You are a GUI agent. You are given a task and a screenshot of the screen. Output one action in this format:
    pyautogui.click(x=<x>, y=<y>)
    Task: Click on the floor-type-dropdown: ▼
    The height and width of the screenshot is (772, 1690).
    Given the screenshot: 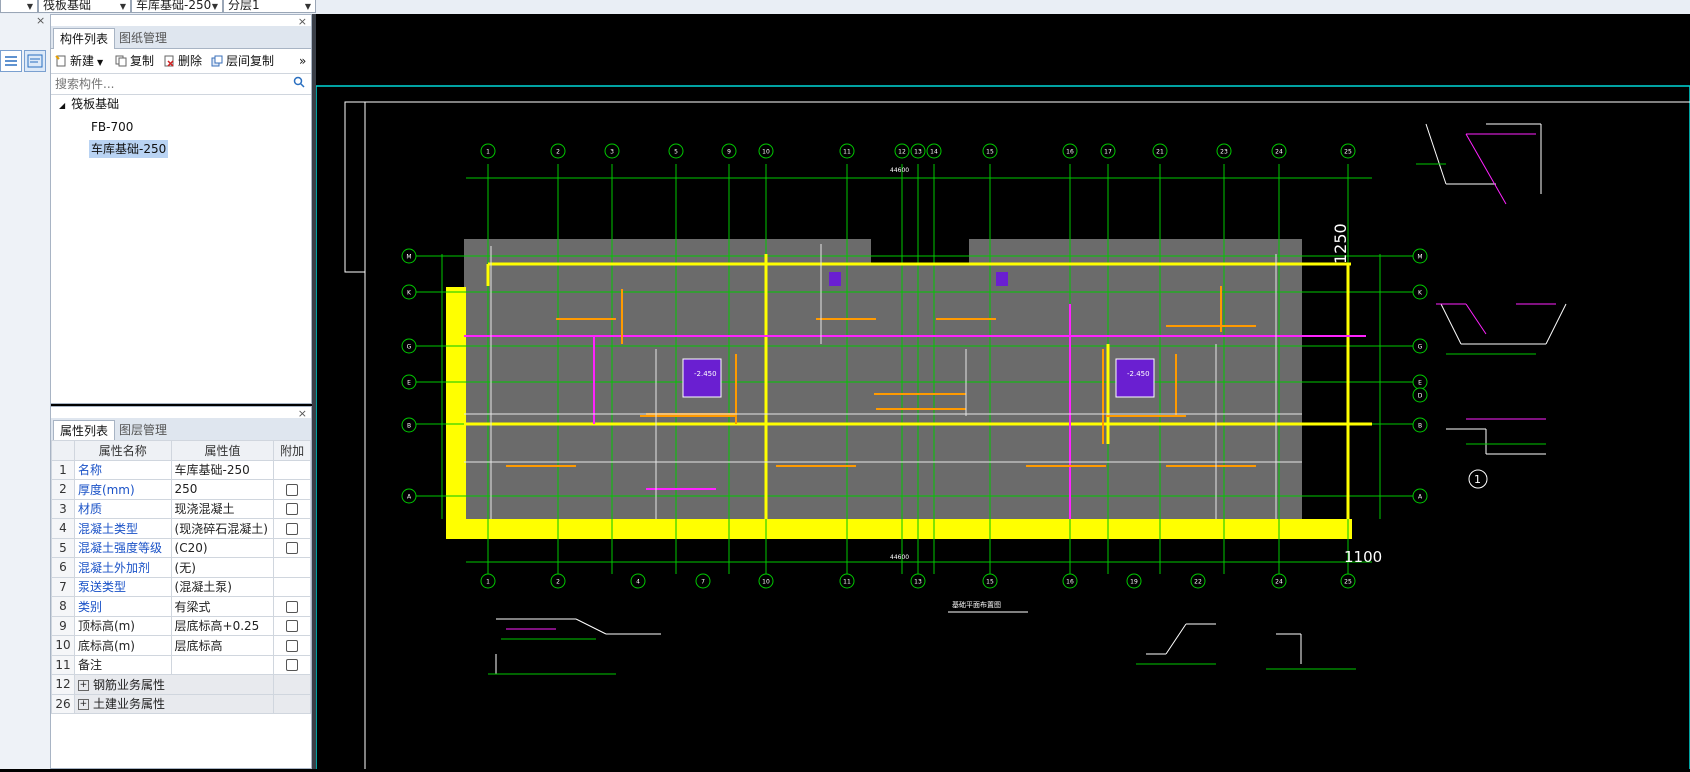 What is the action you would take?
    pyautogui.click(x=19, y=6)
    